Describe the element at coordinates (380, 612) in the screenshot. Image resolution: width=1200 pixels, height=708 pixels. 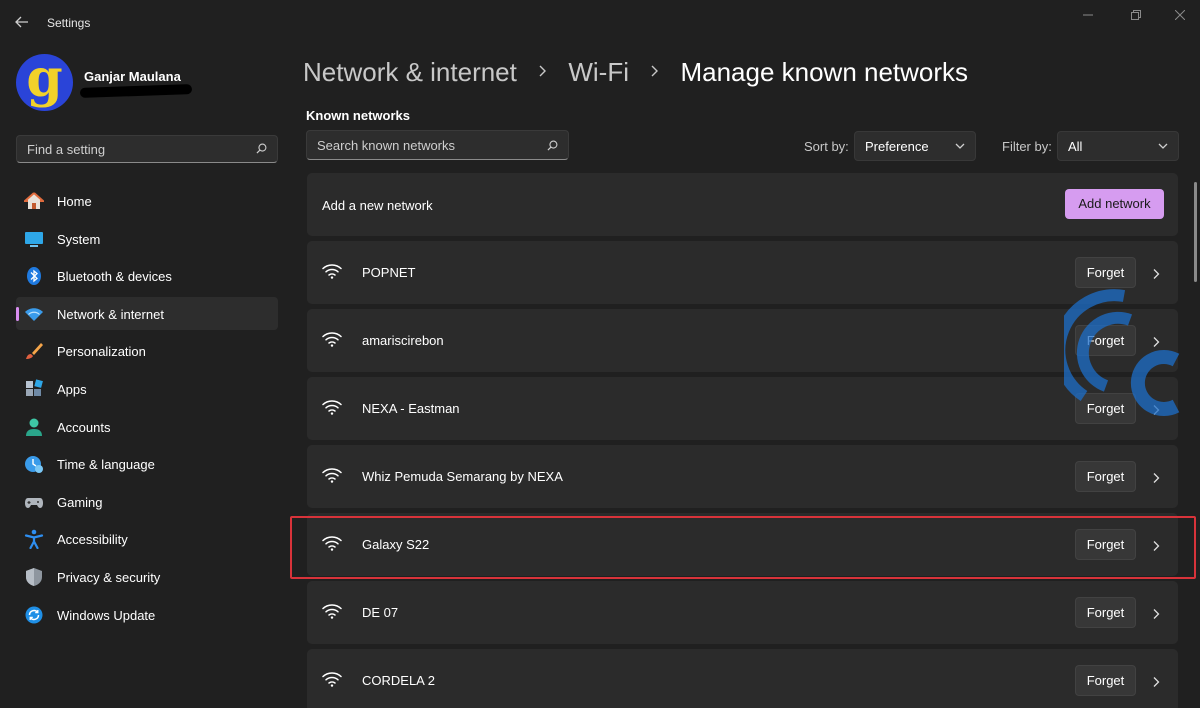
I see `network-name: DE 07` at that location.